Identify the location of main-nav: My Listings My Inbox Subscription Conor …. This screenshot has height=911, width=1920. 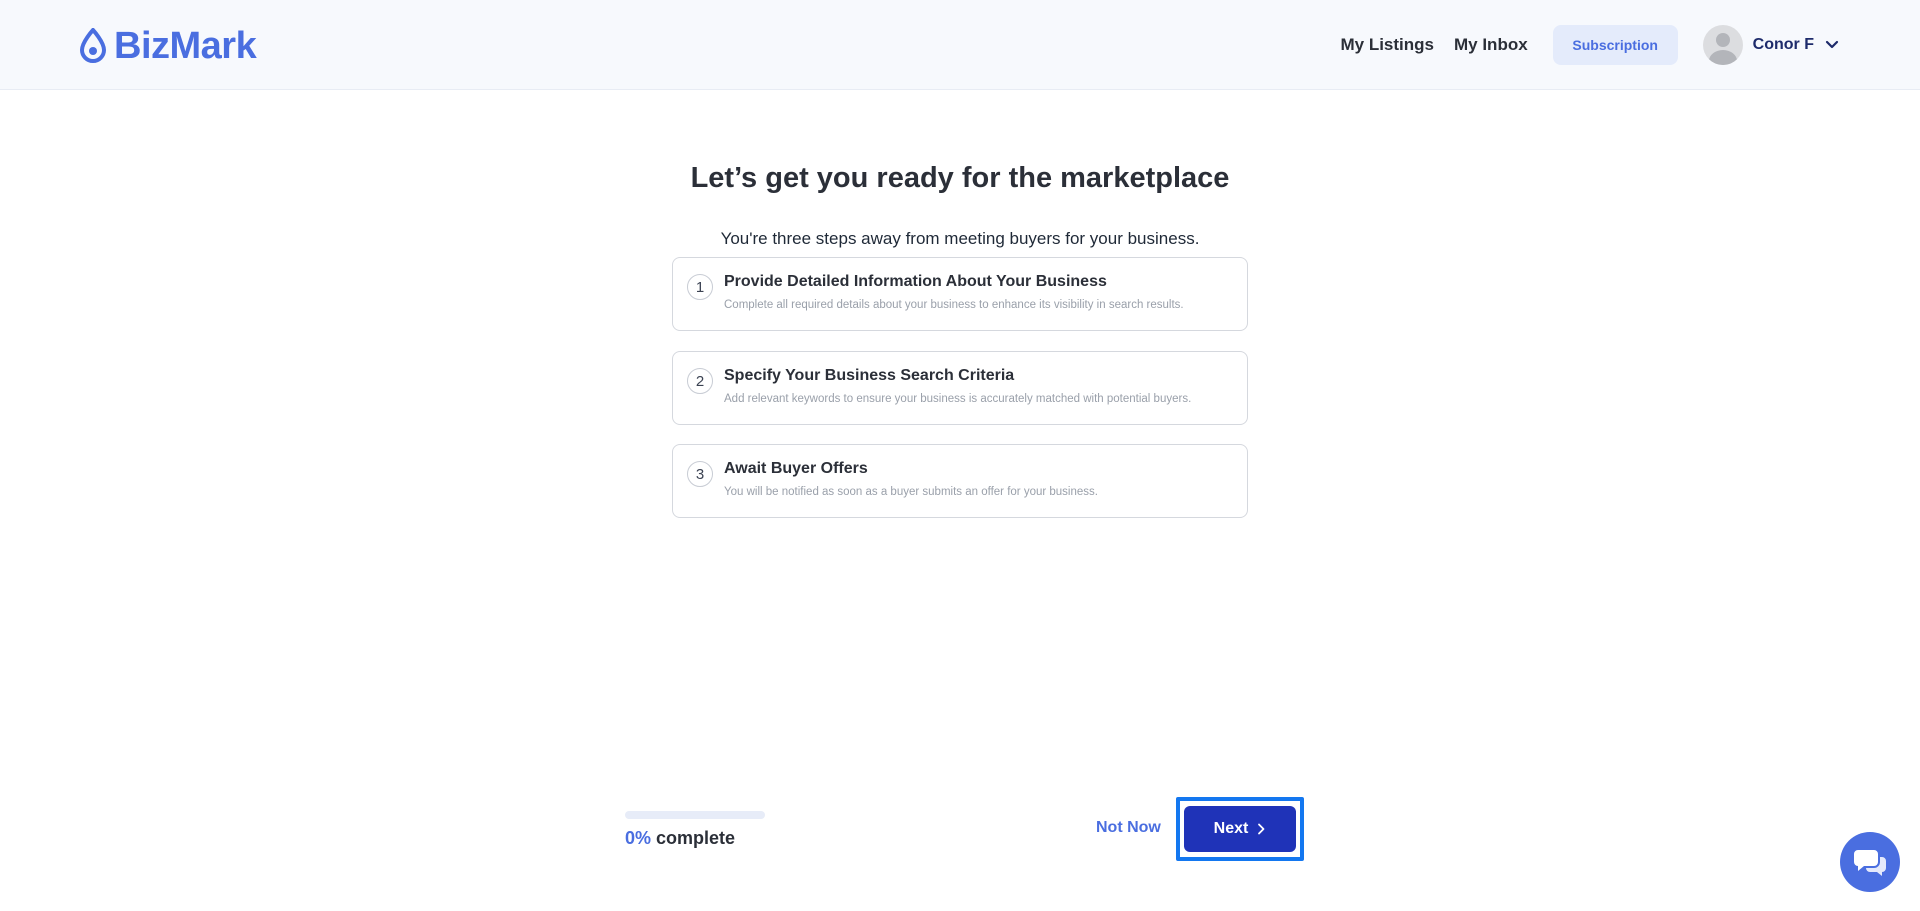
(1590, 45).